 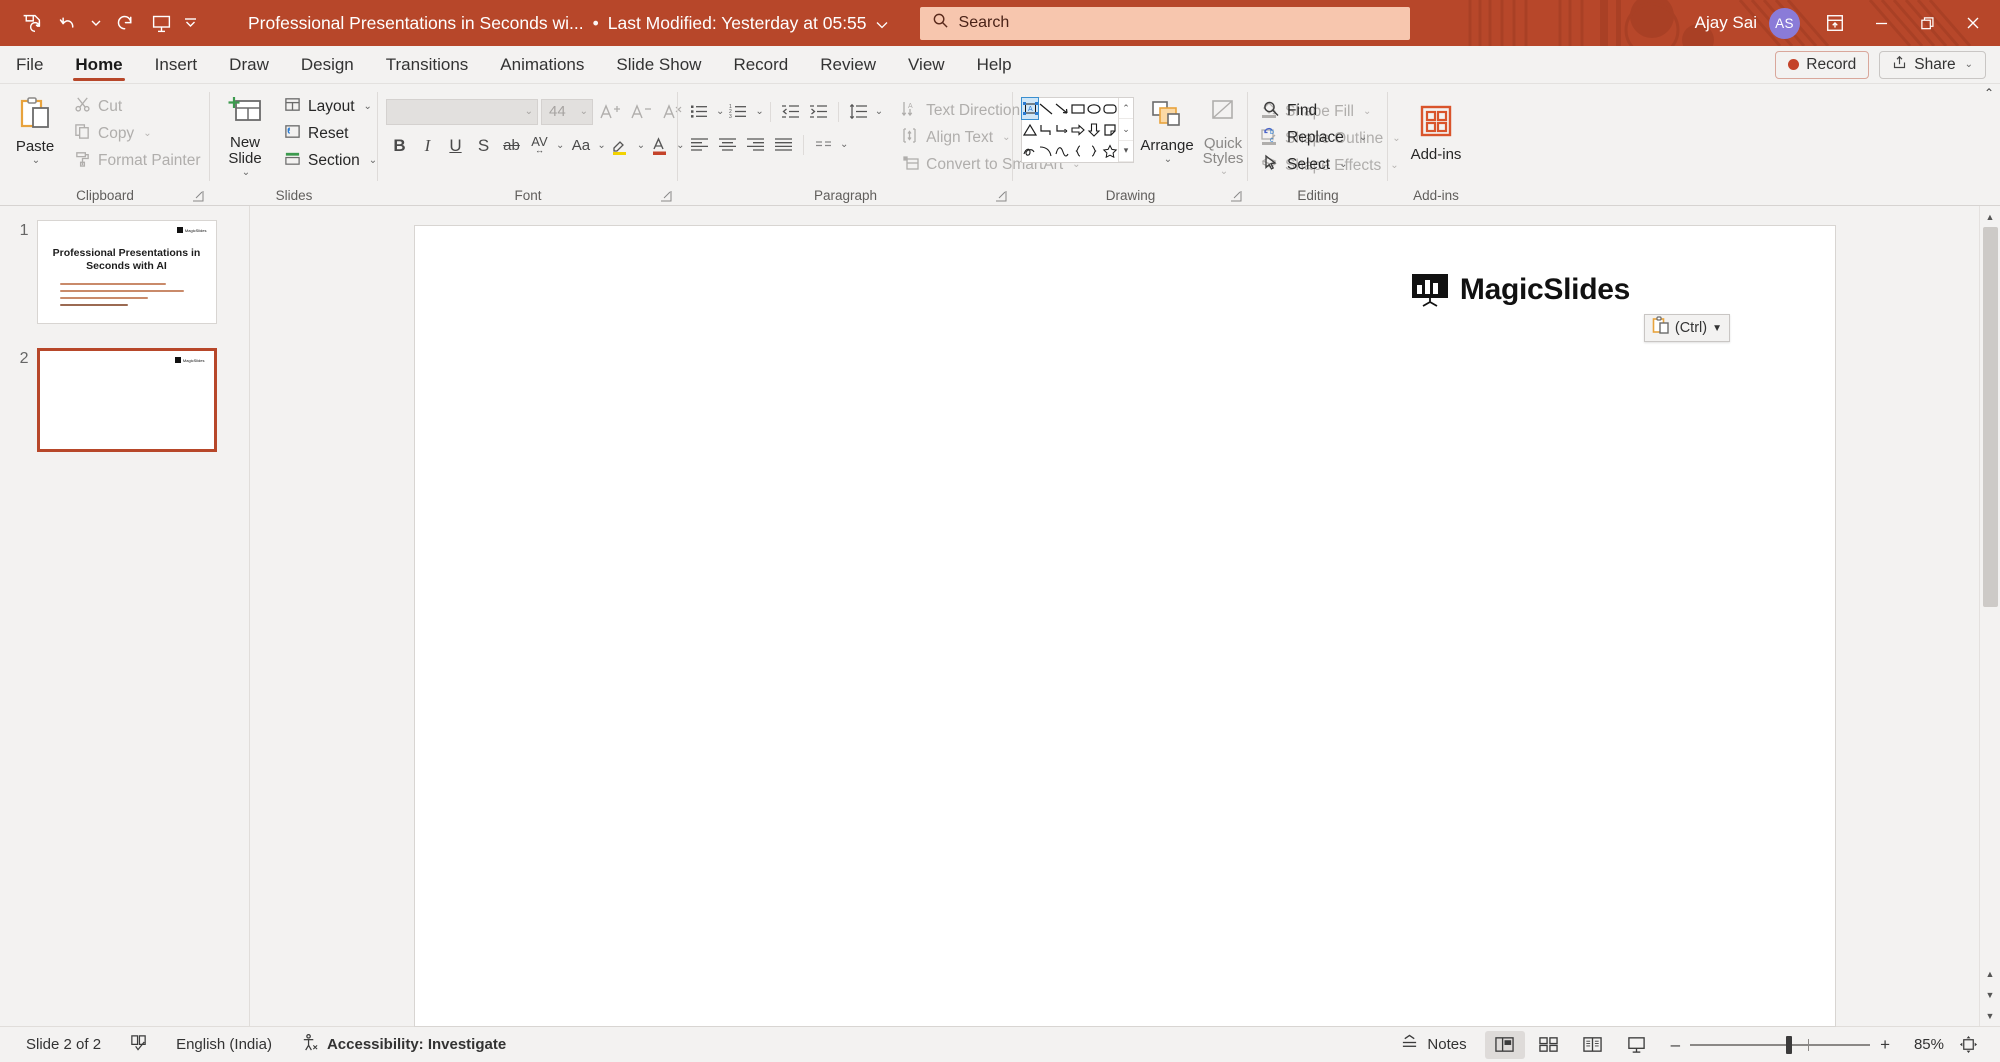 What do you see at coordinates (858, 111) in the screenshot?
I see `line-spacing-button` at bounding box center [858, 111].